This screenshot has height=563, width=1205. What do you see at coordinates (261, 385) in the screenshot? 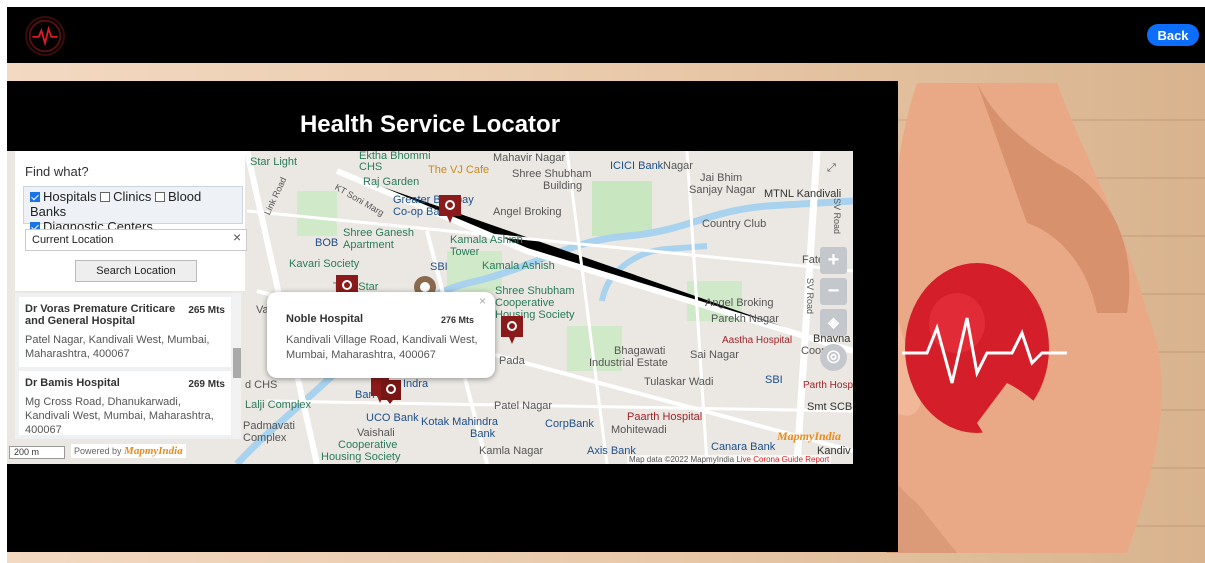
I see `map-label: d CHS` at bounding box center [261, 385].